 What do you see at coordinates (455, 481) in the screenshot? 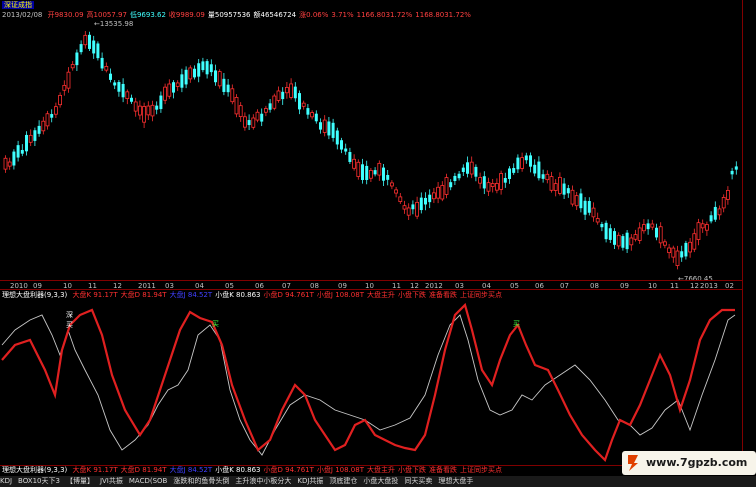
I see `indicator-tab: 理想大盘手` at bounding box center [455, 481].